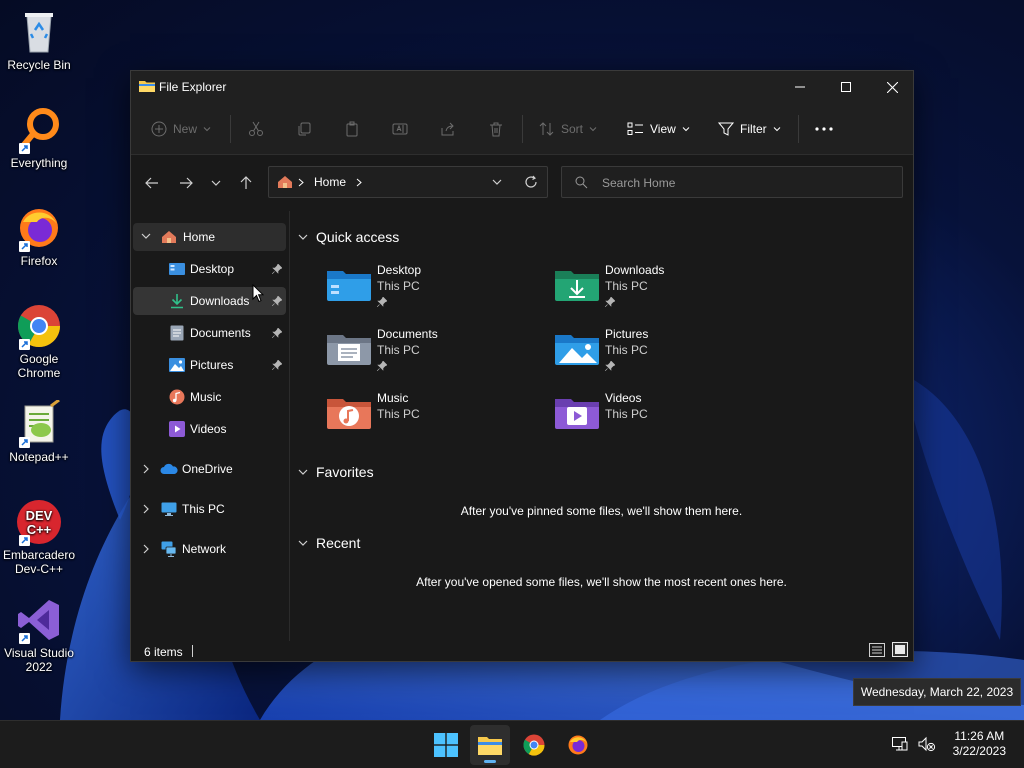 The height and width of the screenshot is (768, 1024). What do you see at coordinates (665, 355) in the screenshot?
I see `quick-access-item-pictures: Pictures This PC` at bounding box center [665, 355].